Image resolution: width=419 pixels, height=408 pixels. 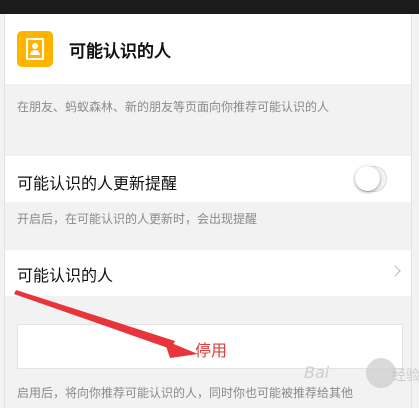 What do you see at coordinates (317, 372) in the screenshot?
I see `watermark-text: Bai` at bounding box center [317, 372].